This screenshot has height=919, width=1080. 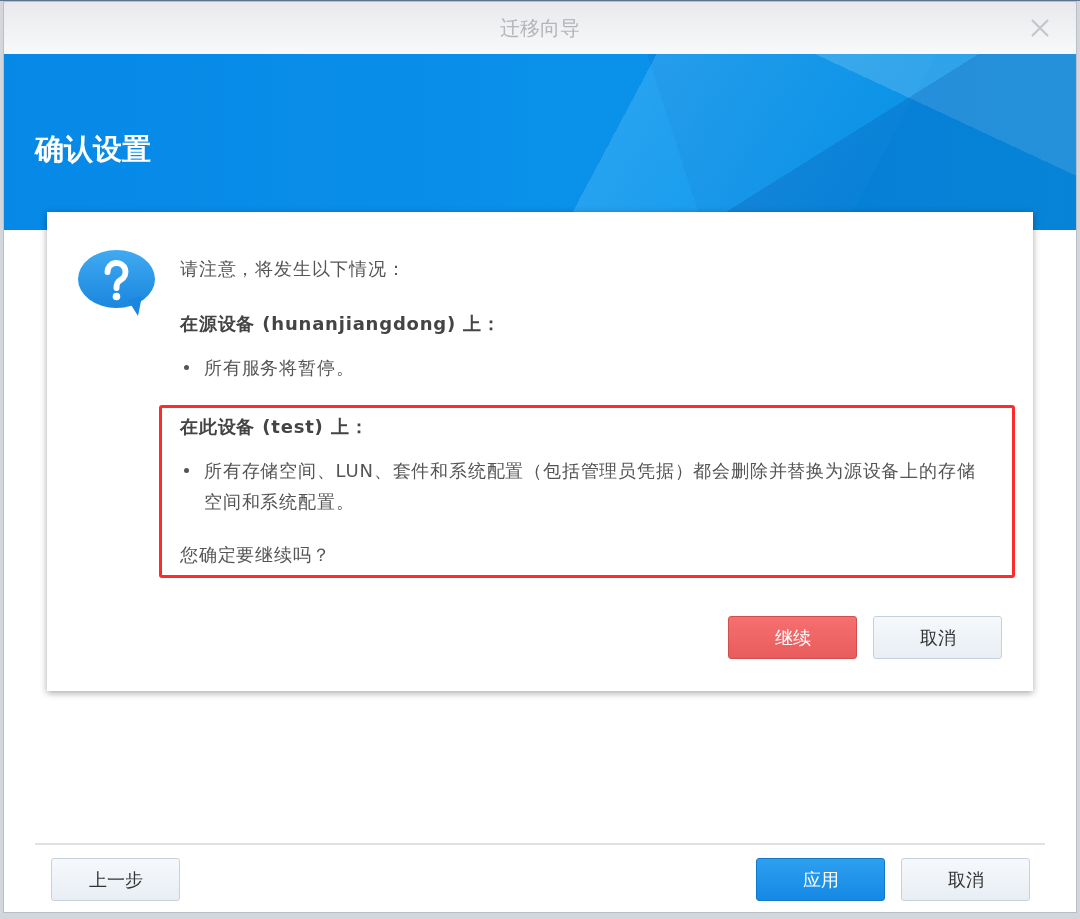 I want to click on section-heading: 在源设备 (hunanjiangdong) 上：, so click(x=341, y=324).